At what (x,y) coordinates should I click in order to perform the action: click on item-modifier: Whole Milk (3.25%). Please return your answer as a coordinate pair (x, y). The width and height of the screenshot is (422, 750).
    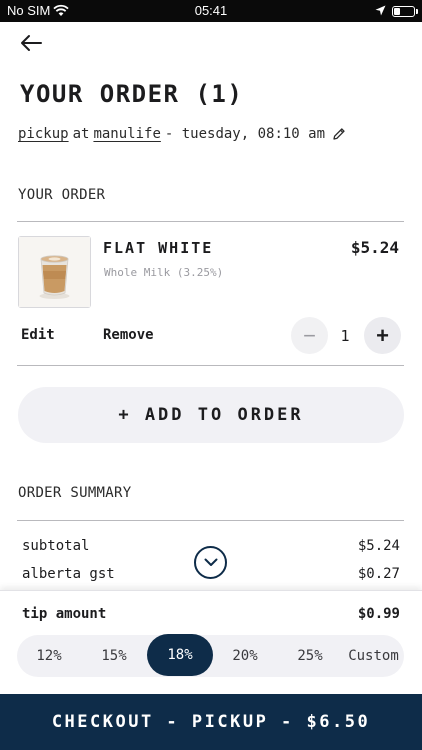
    Looking at the image, I should click on (164, 272).